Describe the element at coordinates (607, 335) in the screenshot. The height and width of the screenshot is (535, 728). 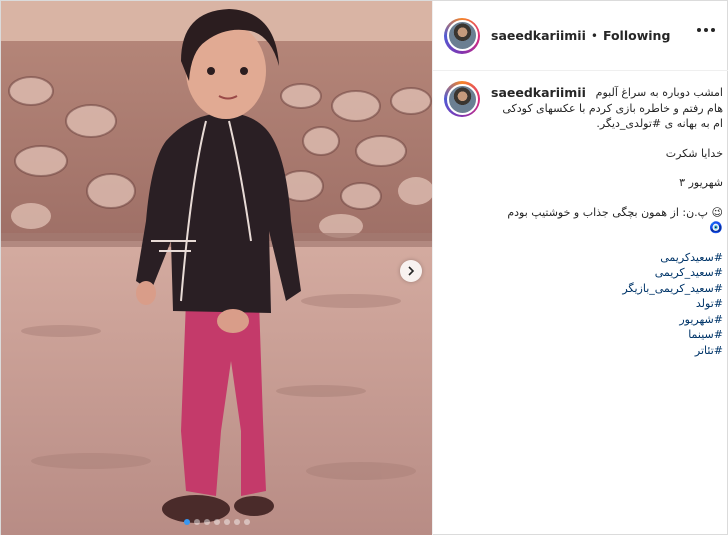
I see `hashtag-link: #سینما` at that location.